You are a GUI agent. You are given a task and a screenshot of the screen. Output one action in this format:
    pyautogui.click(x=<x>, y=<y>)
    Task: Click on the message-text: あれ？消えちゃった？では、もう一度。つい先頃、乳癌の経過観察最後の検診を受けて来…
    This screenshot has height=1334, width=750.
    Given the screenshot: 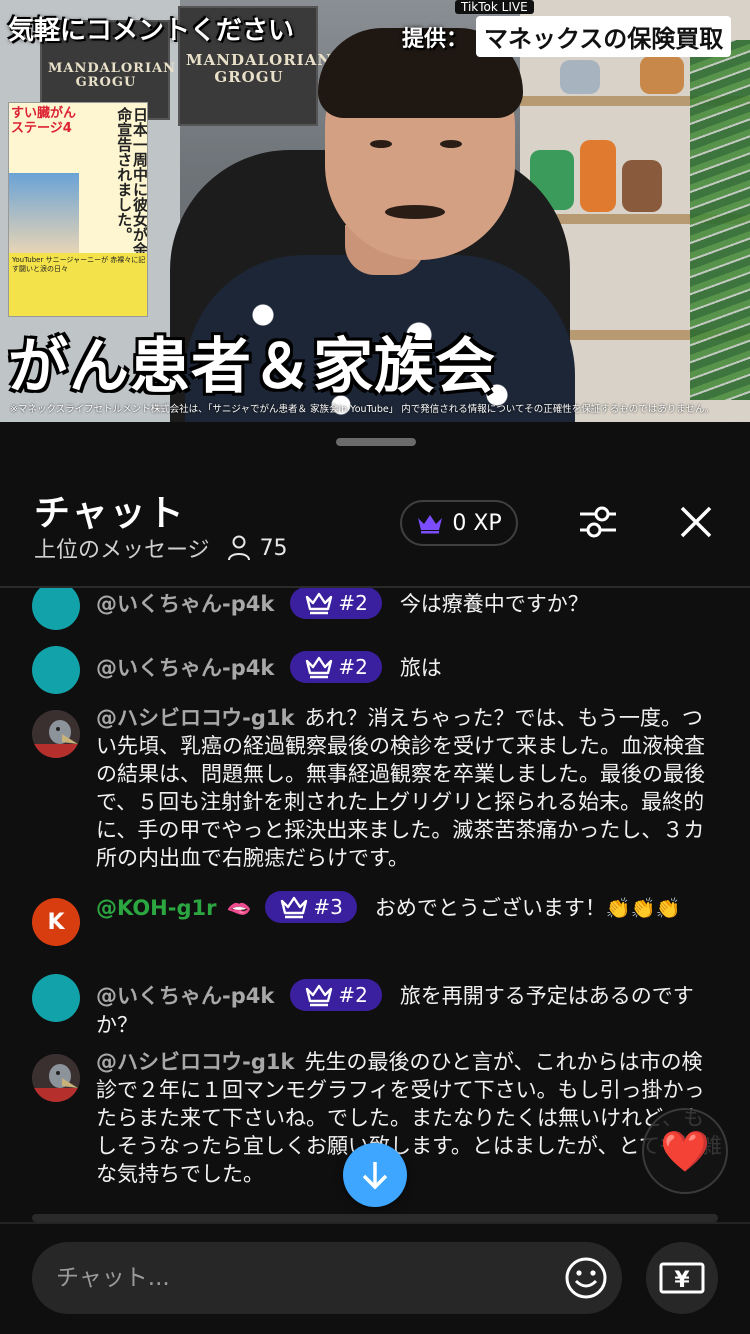 What is the action you would take?
    pyautogui.click(x=400, y=788)
    